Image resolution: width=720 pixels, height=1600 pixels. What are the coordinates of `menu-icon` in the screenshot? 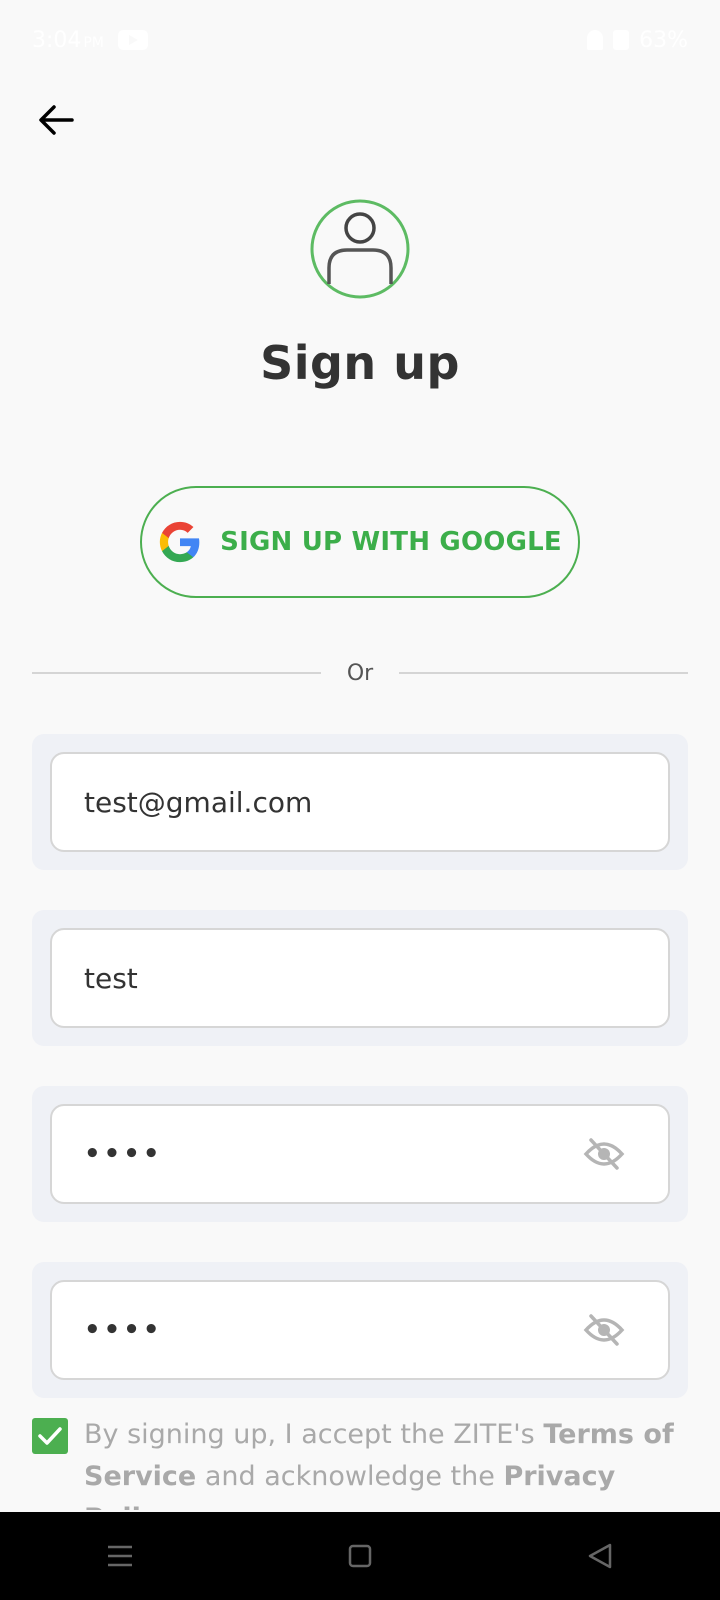 It's located at (120, 1556).